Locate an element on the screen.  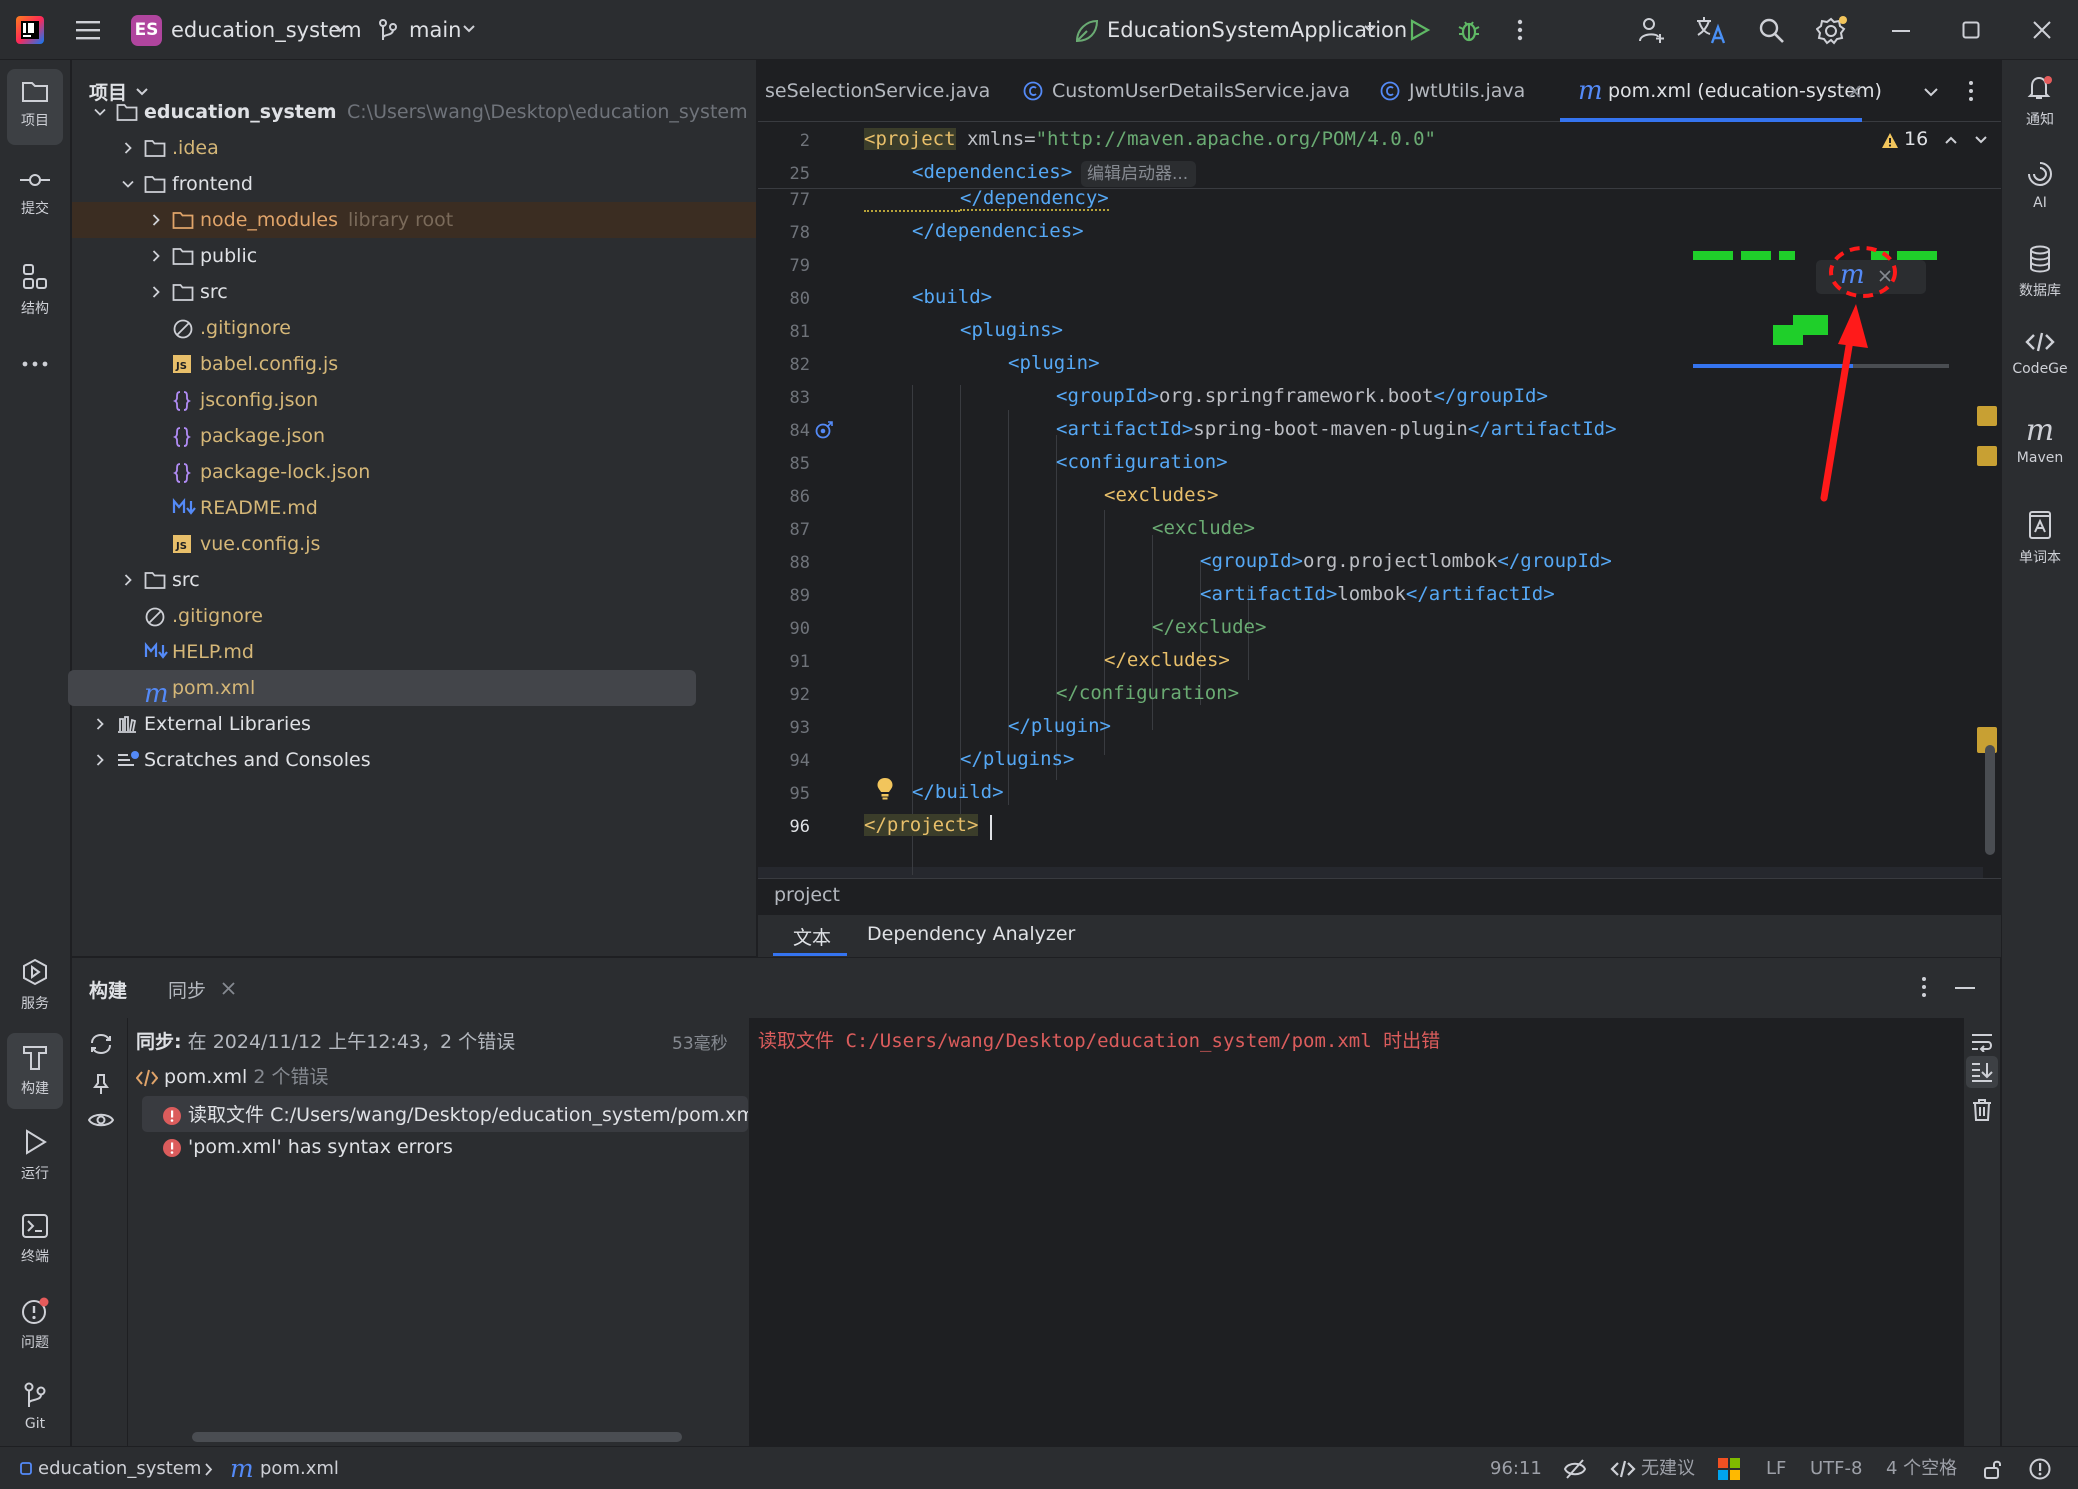
intellij-logo-icon is located at coordinates (30, 30).